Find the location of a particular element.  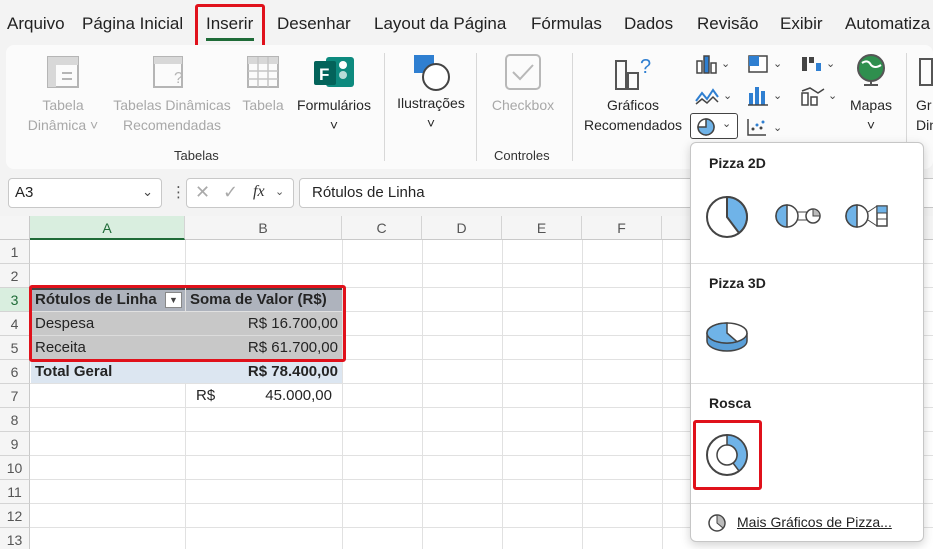

row-header: 7 is located at coordinates (15, 396).